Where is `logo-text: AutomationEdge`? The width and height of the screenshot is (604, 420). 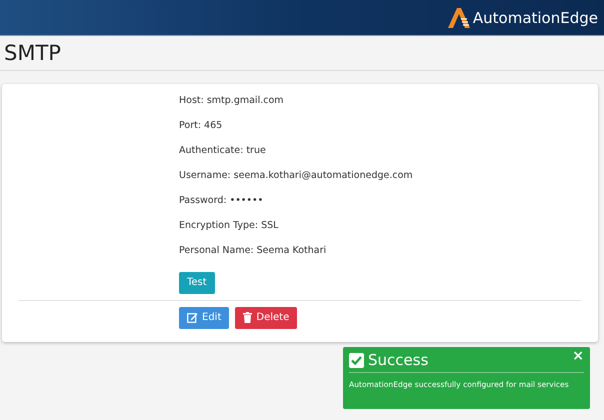
logo-text: AutomationEdge is located at coordinates (535, 17).